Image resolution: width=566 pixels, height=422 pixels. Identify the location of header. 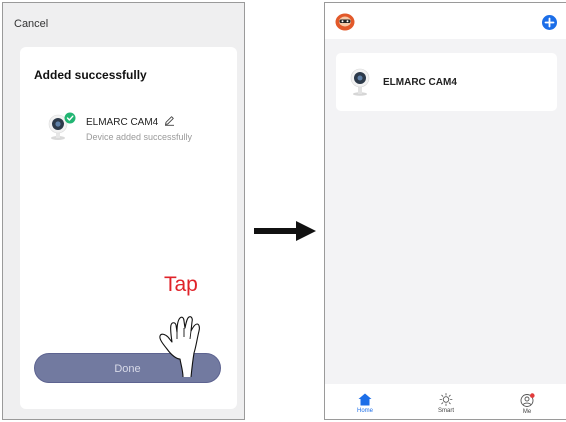
(445, 21).